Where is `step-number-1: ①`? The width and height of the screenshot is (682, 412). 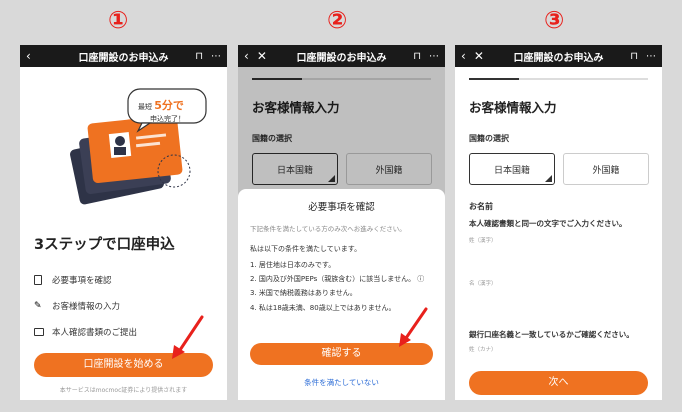 step-number-1: ① is located at coordinates (118, 20).